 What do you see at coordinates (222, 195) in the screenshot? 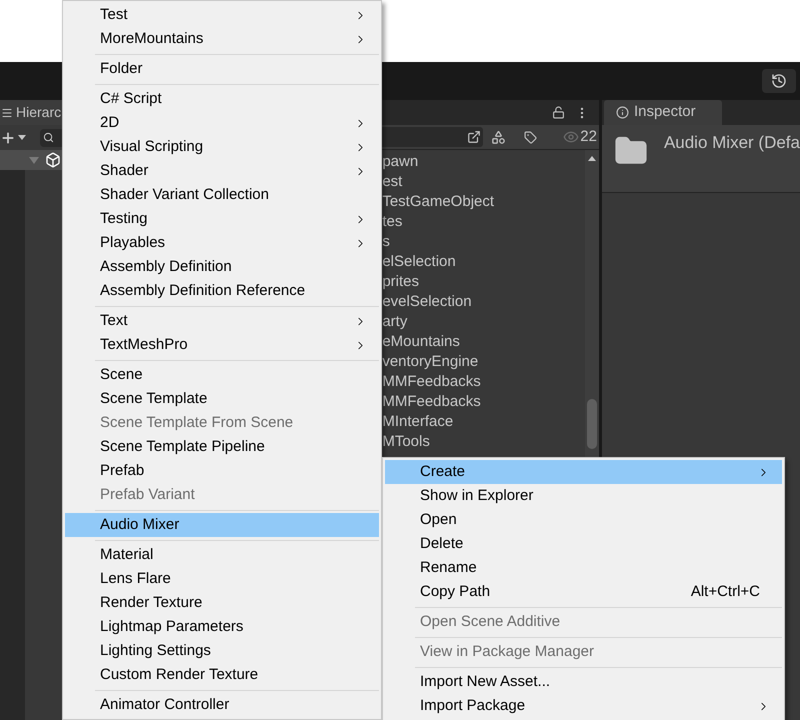
I see `menu-item: Shader Variant Collection` at bounding box center [222, 195].